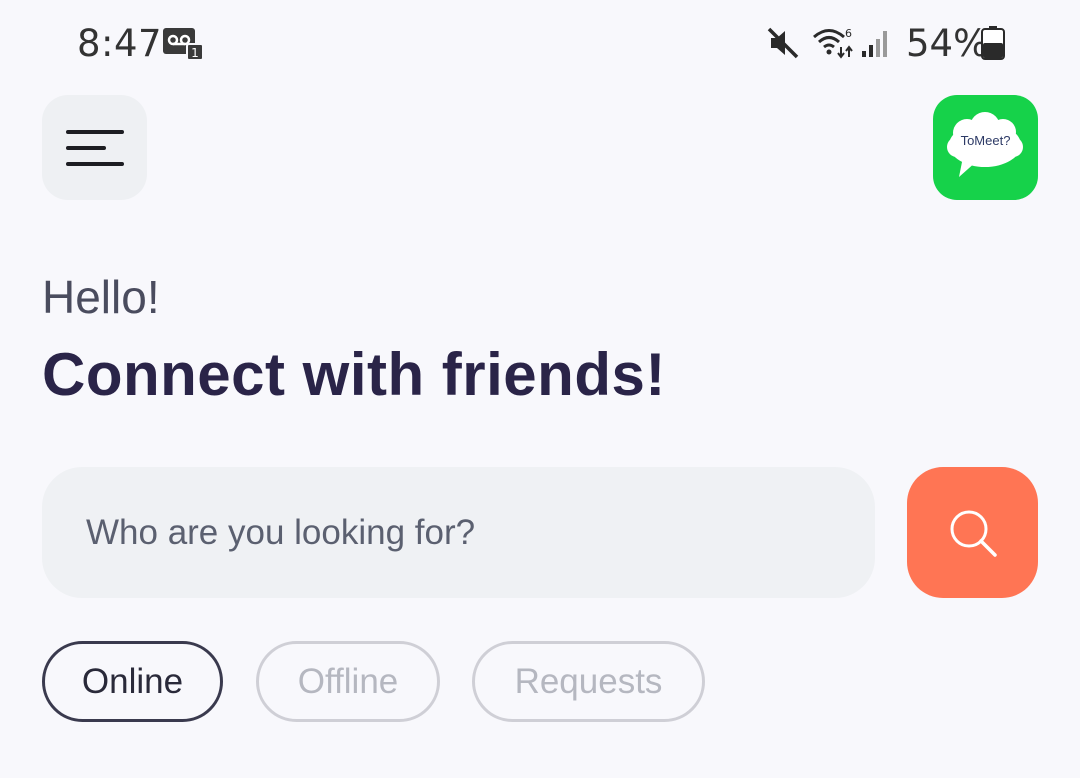 The image size is (1080, 778). Describe the element at coordinates (833, 43) in the screenshot. I see `wifi-icon: 6` at that location.